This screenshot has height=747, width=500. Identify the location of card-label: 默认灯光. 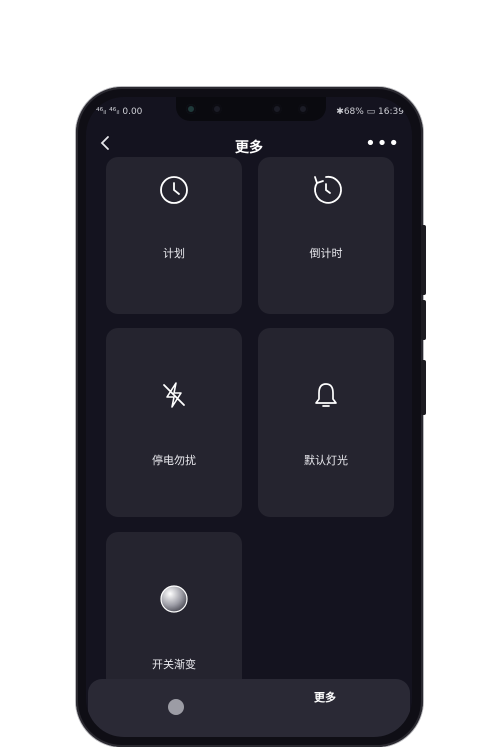
(326, 460).